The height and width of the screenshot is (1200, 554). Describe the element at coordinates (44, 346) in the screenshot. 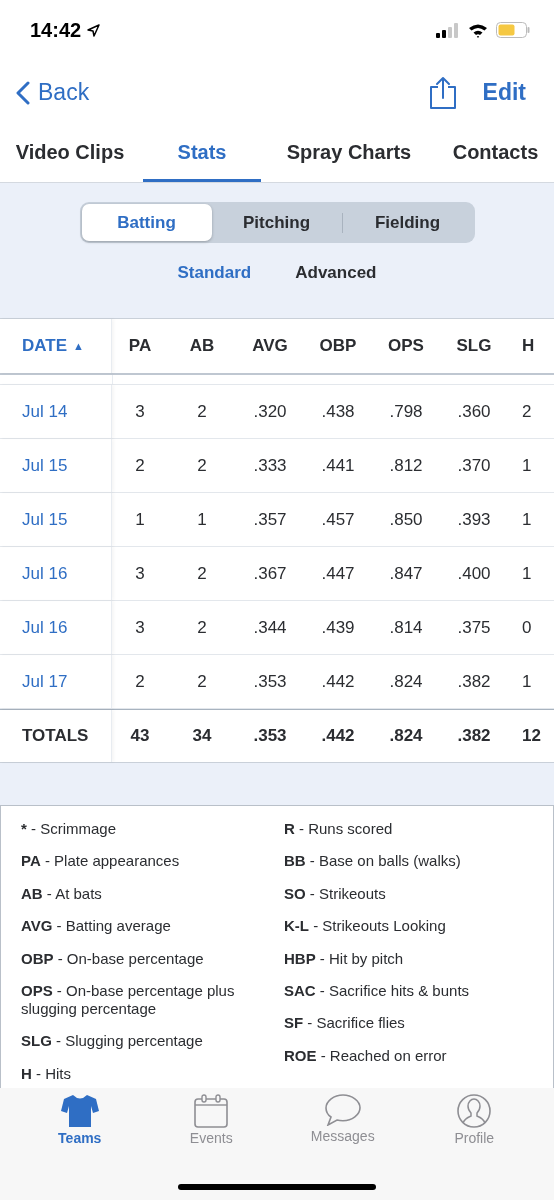

I see `column-header: DATE` at that location.